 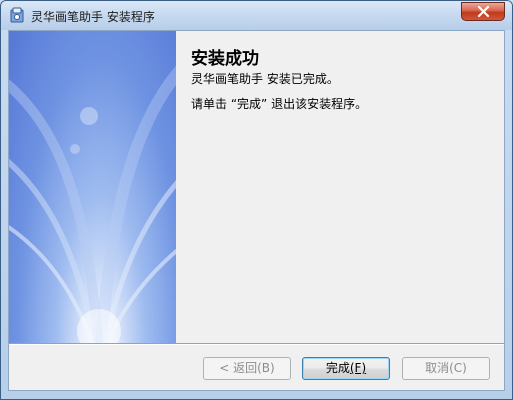 What do you see at coordinates (279, 104) in the screenshot?
I see `instruction-message: 请单击 “完成” 退出该安装程序。` at bounding box center [279, 104].